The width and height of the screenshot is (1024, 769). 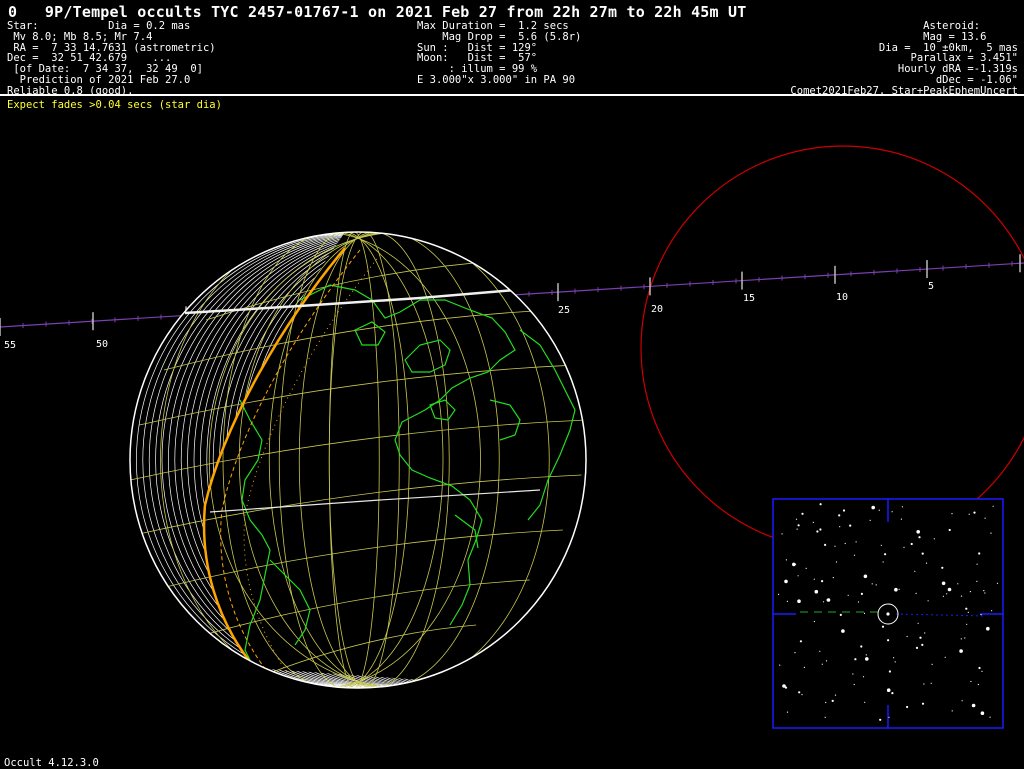 What do you see at coordinates (842, 297) in the screenshot?
I see `path-tick-label: 10` at bounding box center [842, 297].